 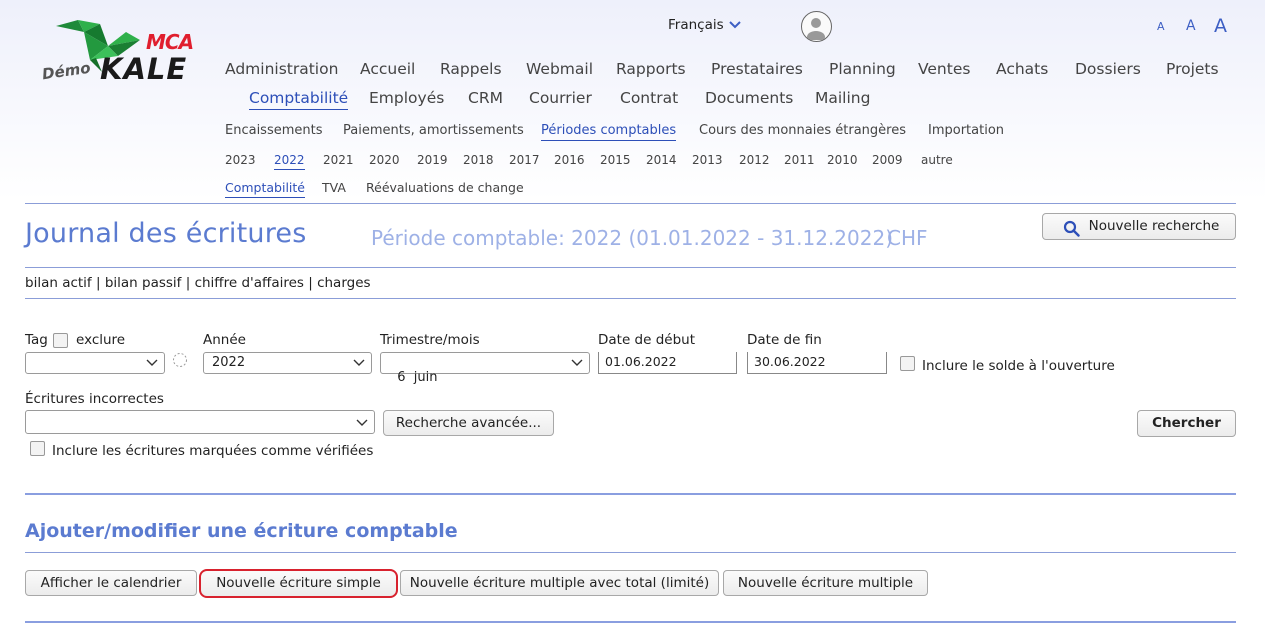 What do you see at coordinates (433, 130) in the screenshot?
I see `subnav-paiements: Paiements, amortissements` at bounding box center [433, 130].